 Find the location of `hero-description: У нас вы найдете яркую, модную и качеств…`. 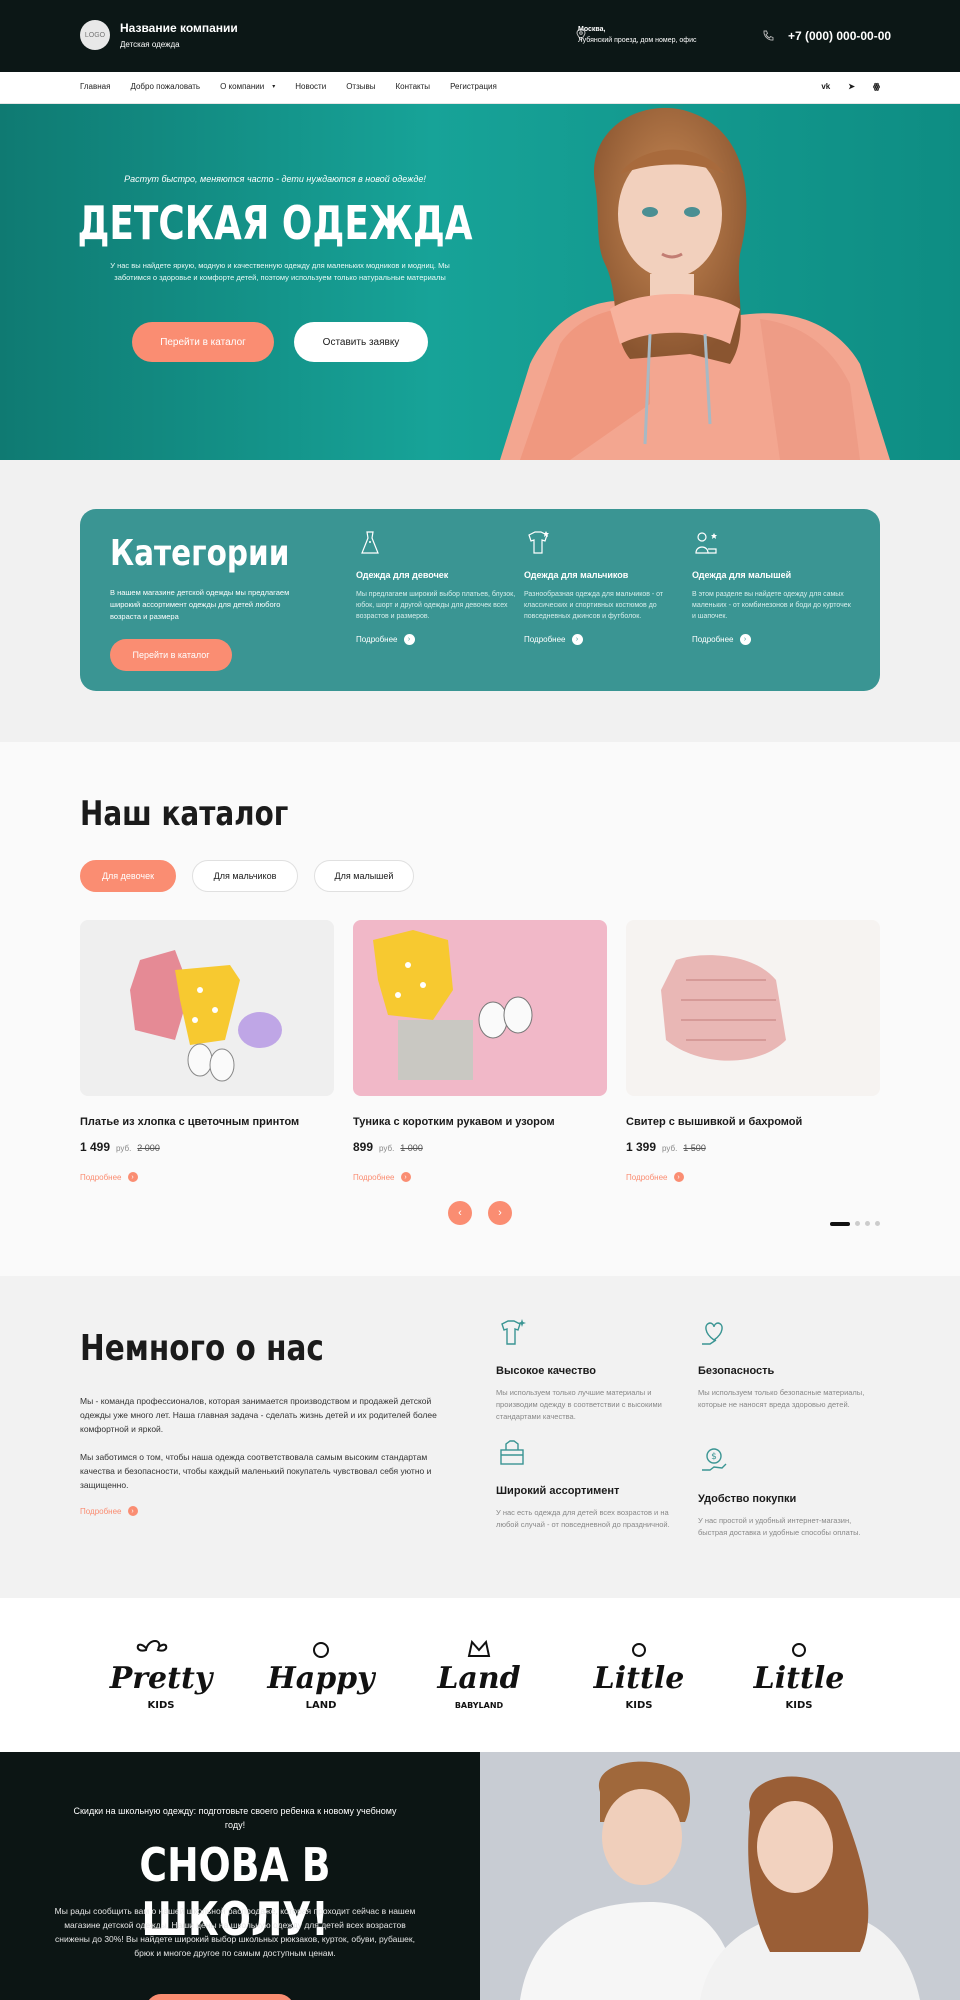

hero-description: У нас вы найдете яркую, модную и качеств… is located at coordinates (280, 271).